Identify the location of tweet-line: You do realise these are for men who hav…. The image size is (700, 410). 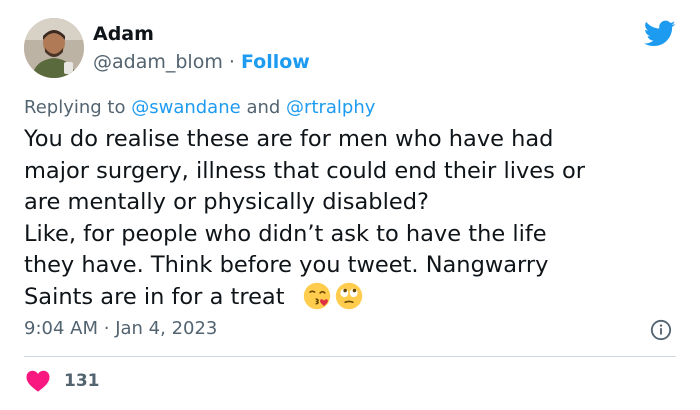
(289, 139).